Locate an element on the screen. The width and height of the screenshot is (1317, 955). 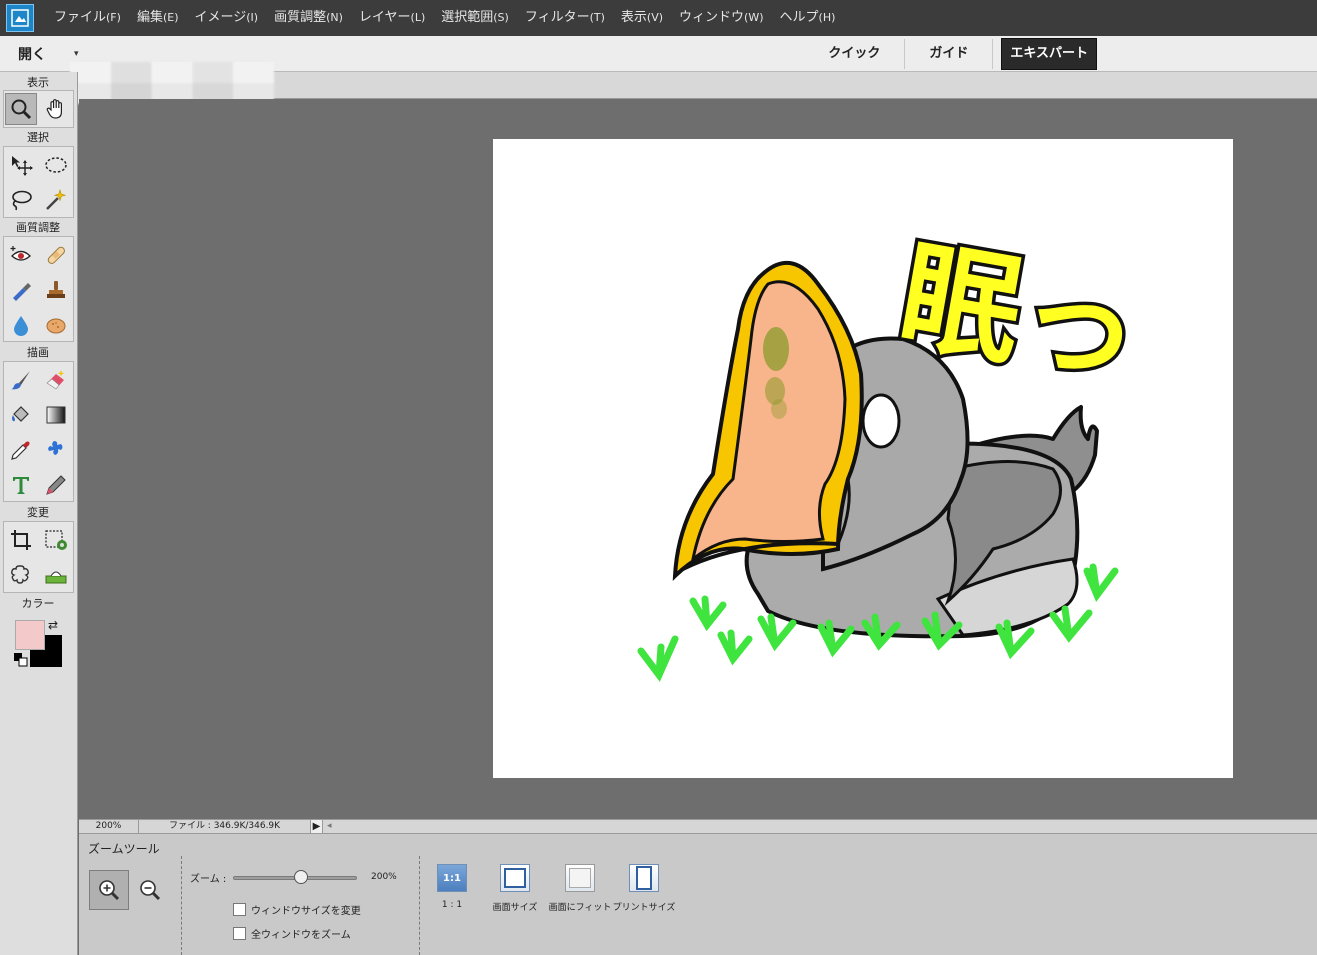
tool-group-modify is located at coordinates (38, 557).